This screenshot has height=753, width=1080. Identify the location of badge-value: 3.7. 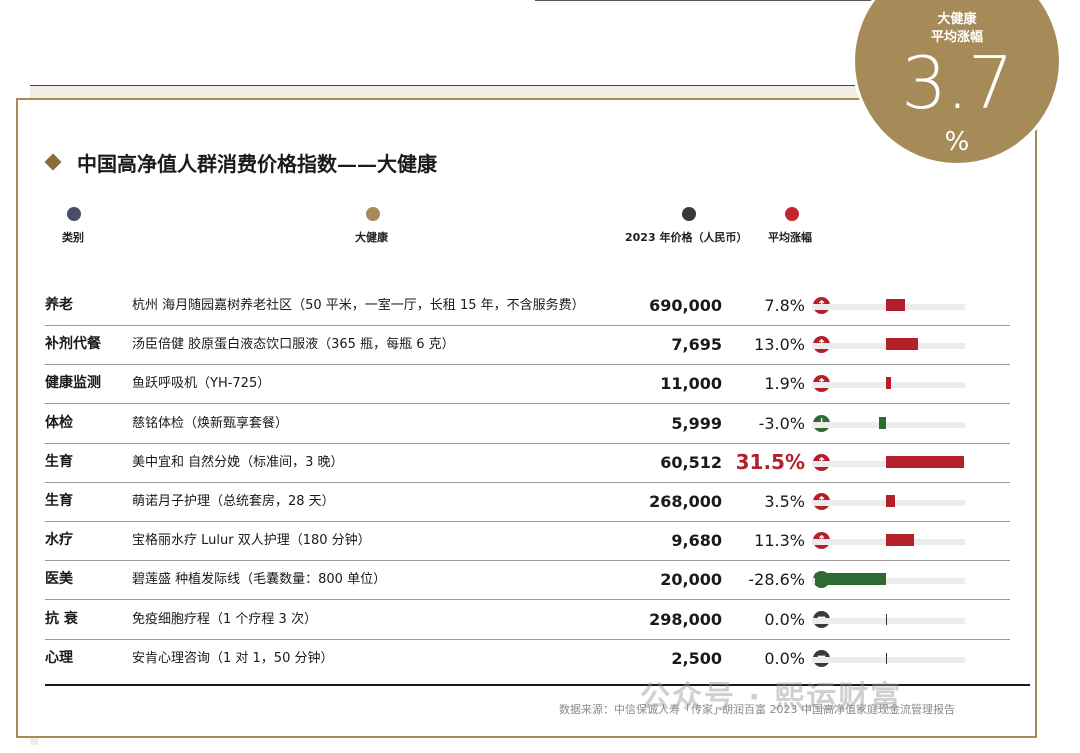
(957, 83).